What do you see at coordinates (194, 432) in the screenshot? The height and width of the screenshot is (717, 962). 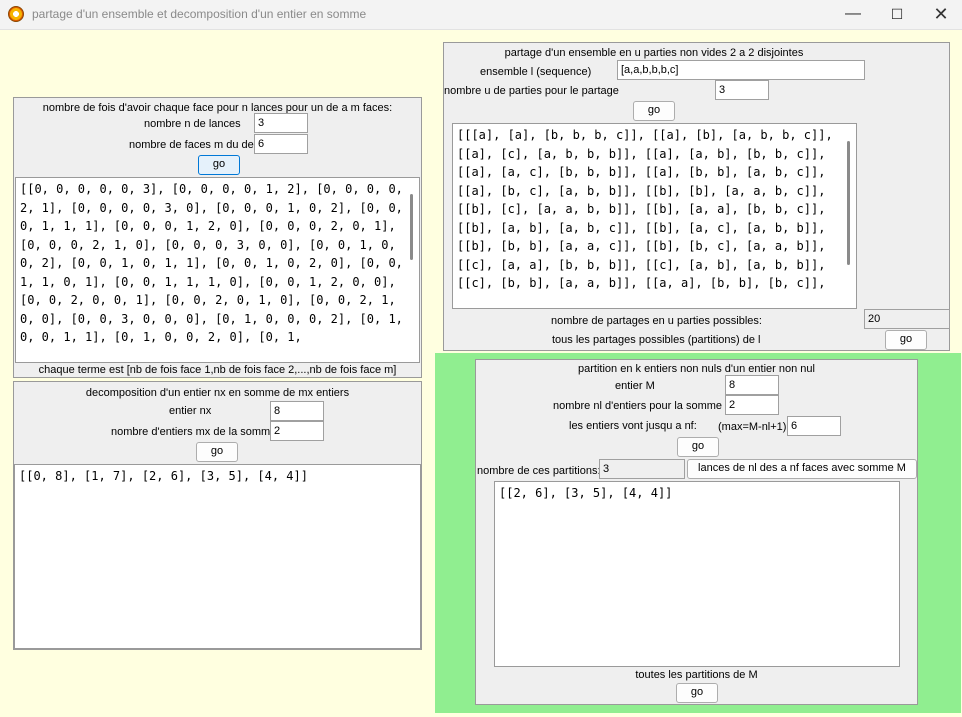 I see `decomp-mx-label: nombre d'entiers mx de la somme` at bounding box center [194, 432].